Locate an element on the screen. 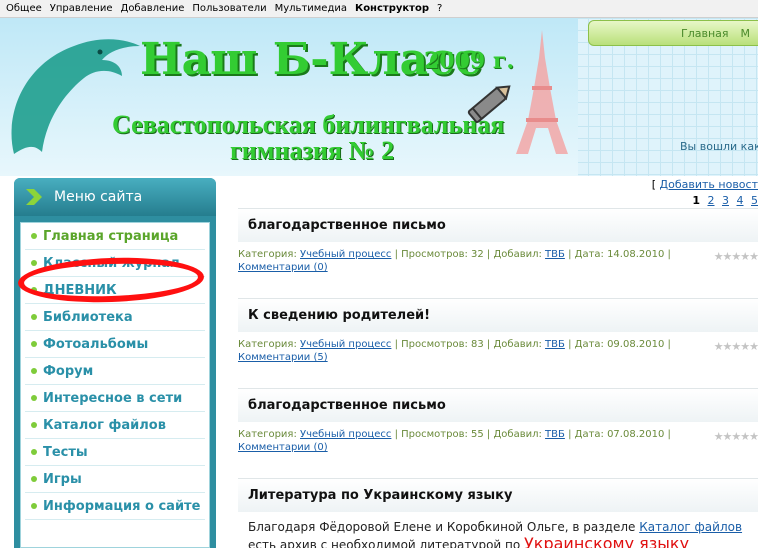 This screenshot has height=548, width=758. sidebar-item-library: Библиотека is located at coordinates (115, 317).